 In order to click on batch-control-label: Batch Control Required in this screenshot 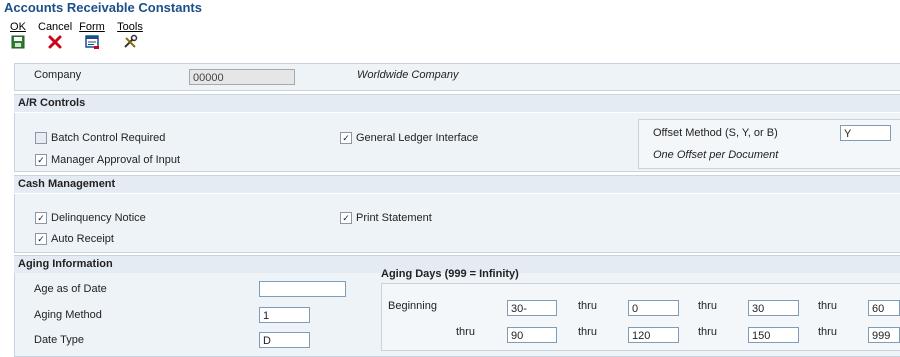, I will do `click(108, 138)`.